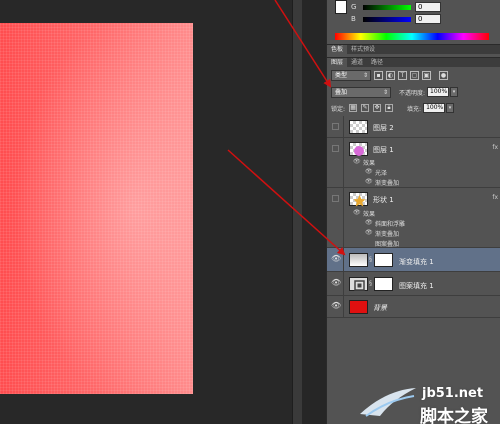 The image size is (500, 424). What do you see at coordinates (354, 7) in the screenshot?
I see `green-label: G` at bounding box center [354, 7].